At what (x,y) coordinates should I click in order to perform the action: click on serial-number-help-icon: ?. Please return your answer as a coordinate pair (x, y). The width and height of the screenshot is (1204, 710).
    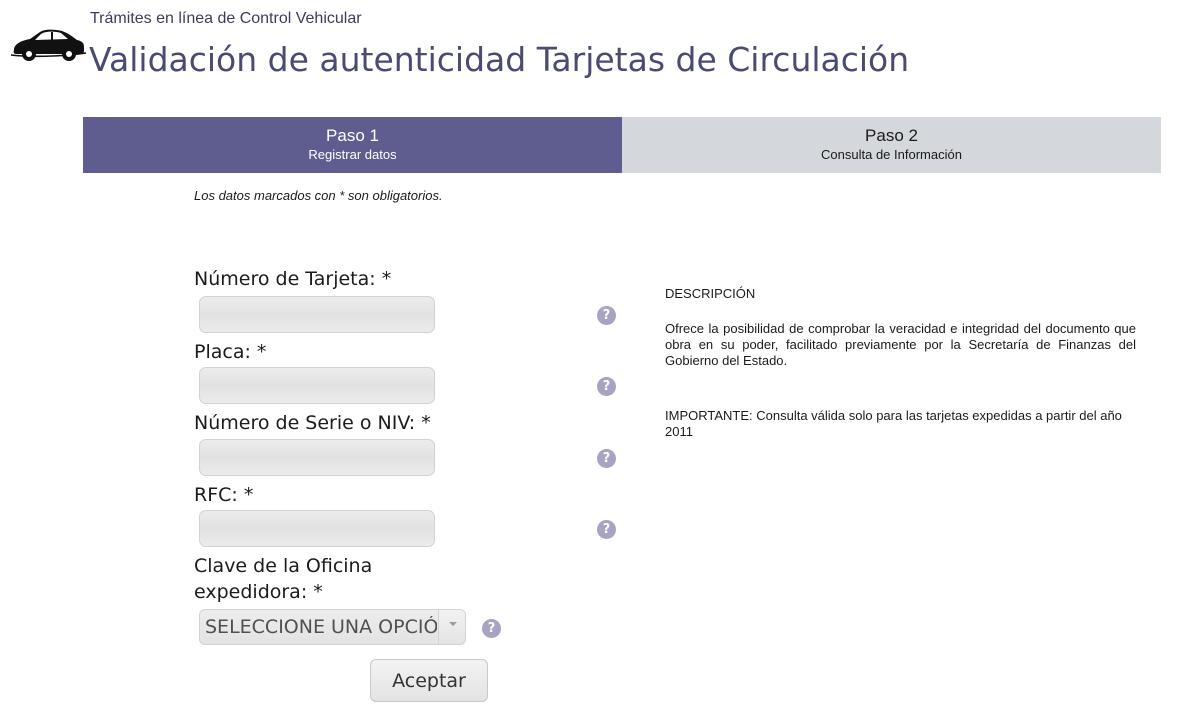
    Looking at the image, I should click on (606, 458).